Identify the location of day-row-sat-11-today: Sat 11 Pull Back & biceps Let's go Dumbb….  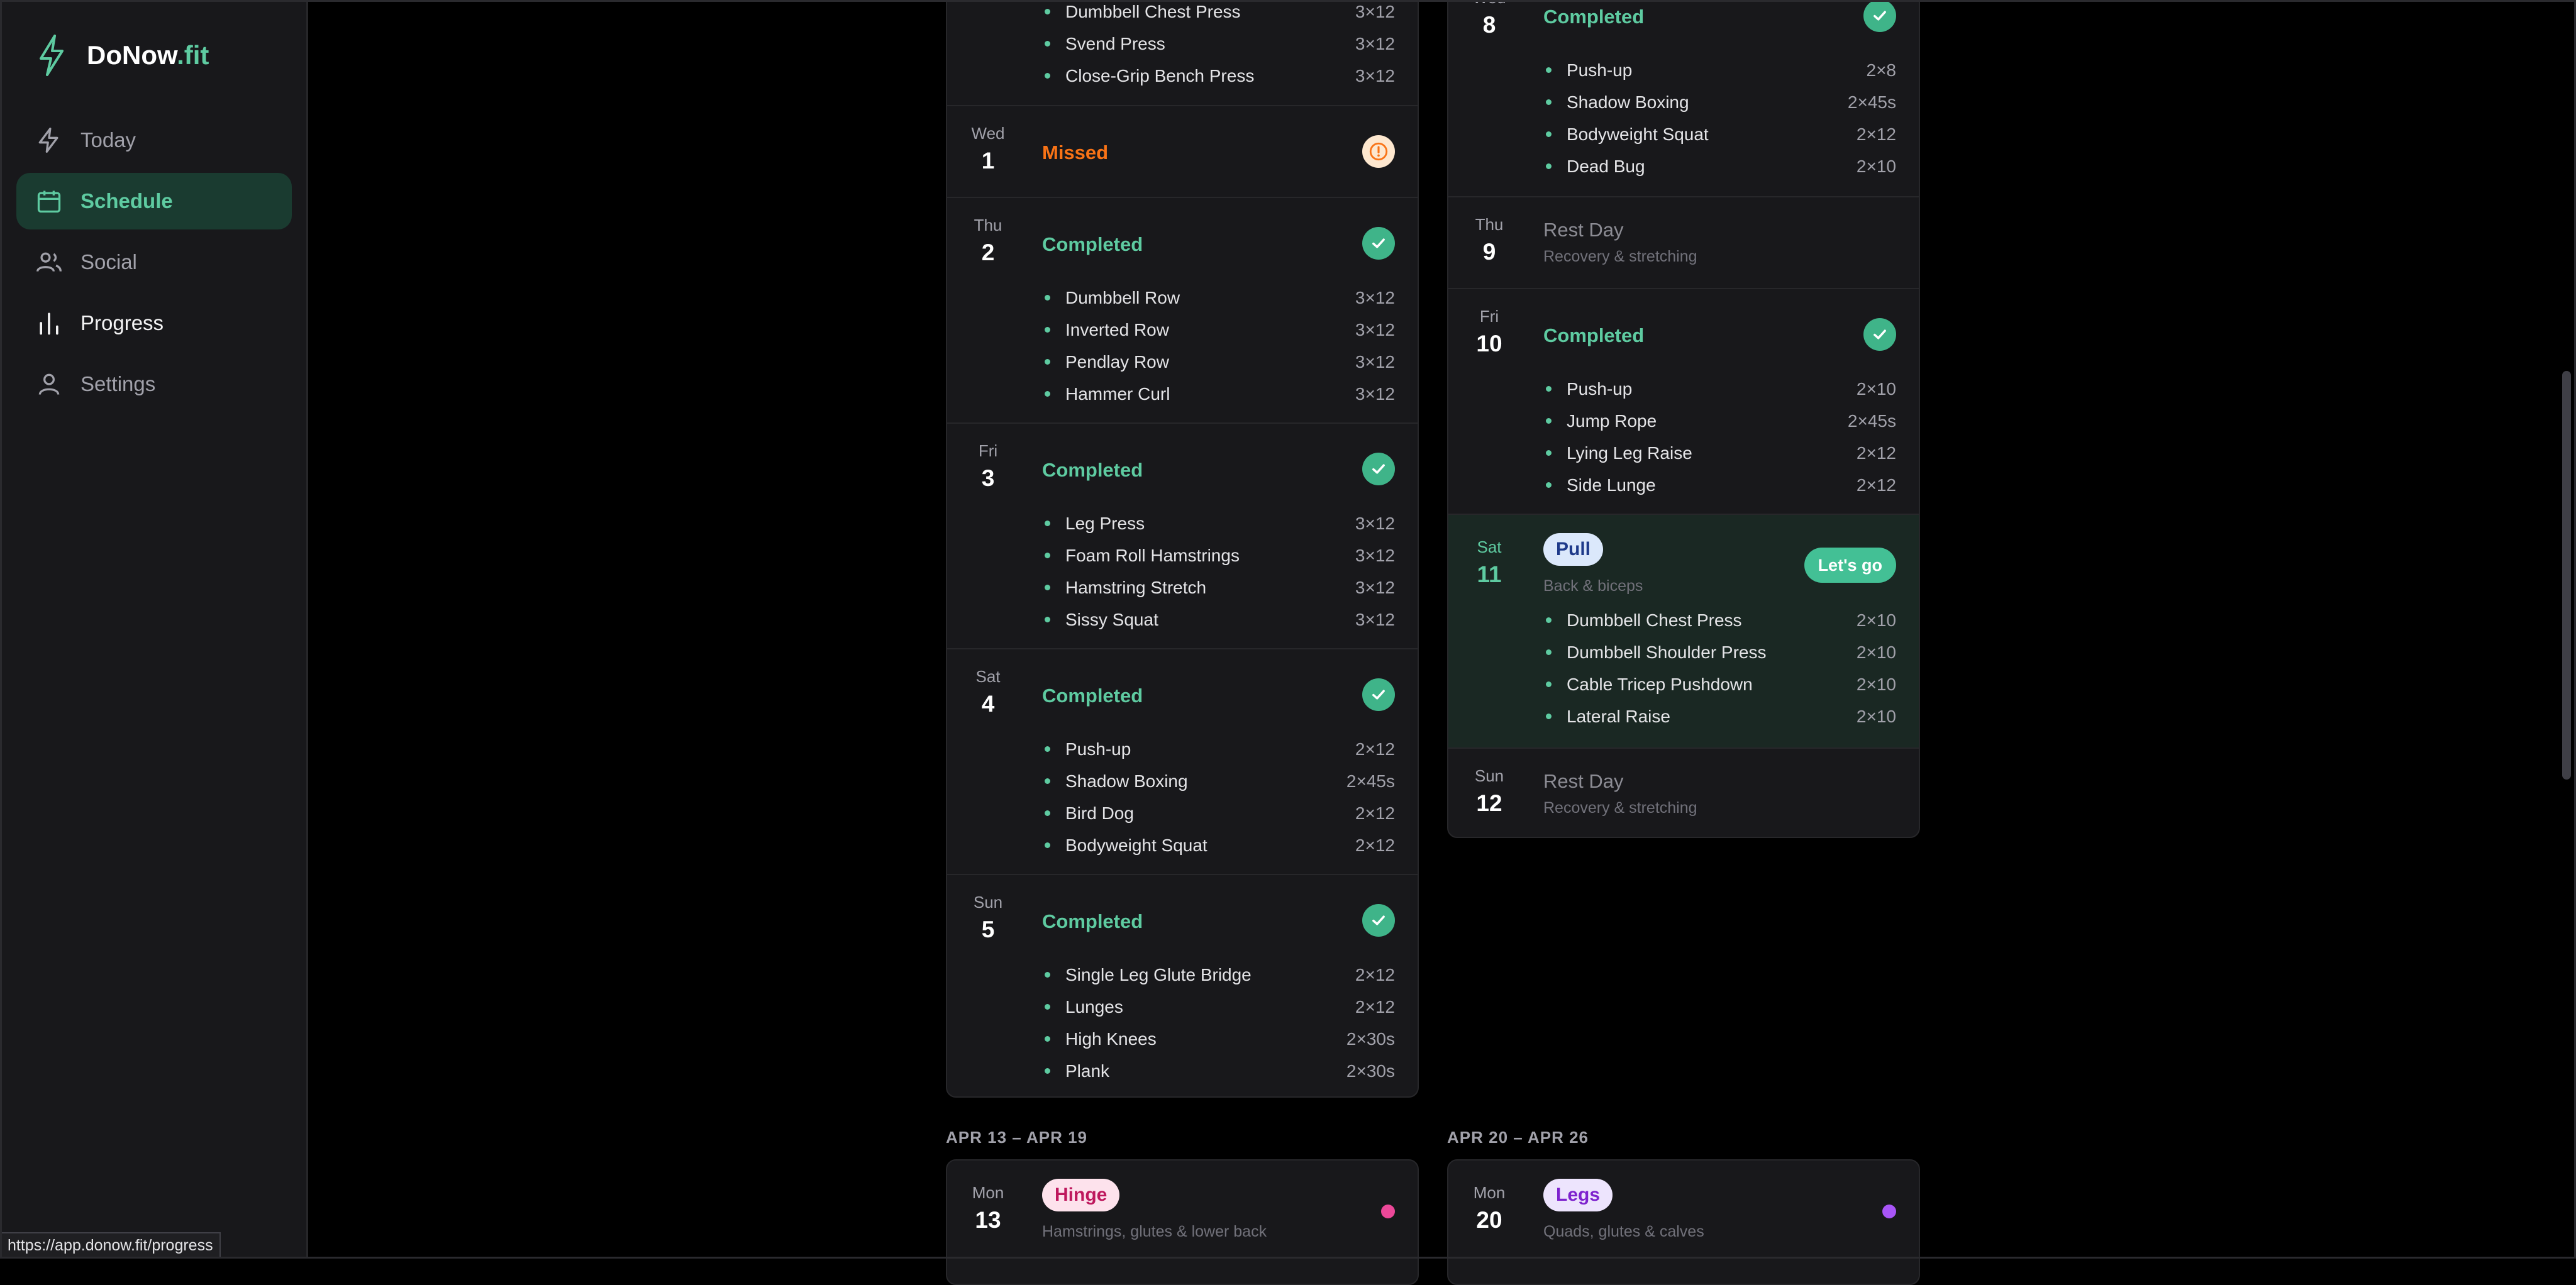
(1683, 630).